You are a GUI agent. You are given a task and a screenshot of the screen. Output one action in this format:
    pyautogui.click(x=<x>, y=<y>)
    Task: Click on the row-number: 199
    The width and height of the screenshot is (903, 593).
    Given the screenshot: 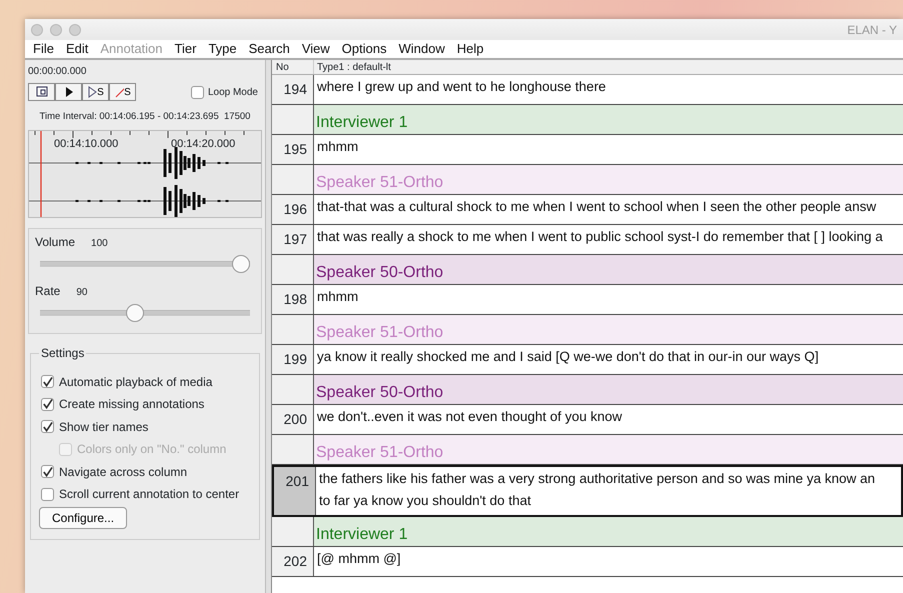 What is the action you would take?
    pyautogui.click(x=293, y=359)
    